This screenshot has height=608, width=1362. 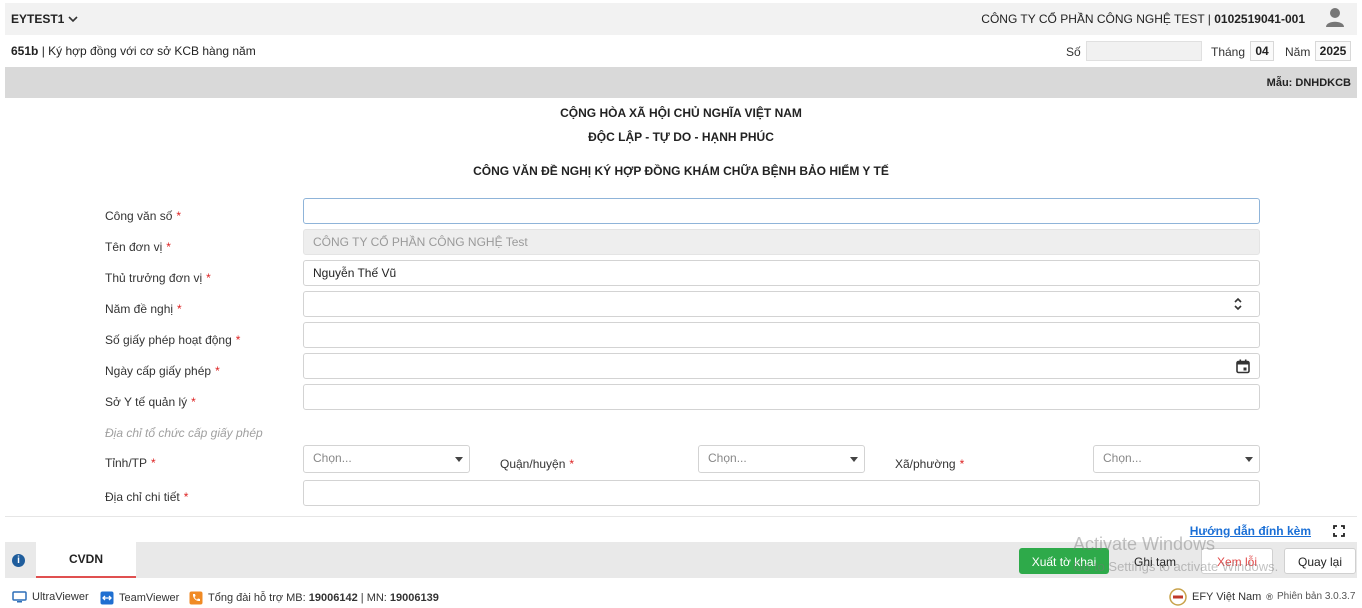 What do you see at coordinates (130, 463) in the screenshot?
I see `tinh-label: Tỉnh/TP *` at bounding box center [130, 463].